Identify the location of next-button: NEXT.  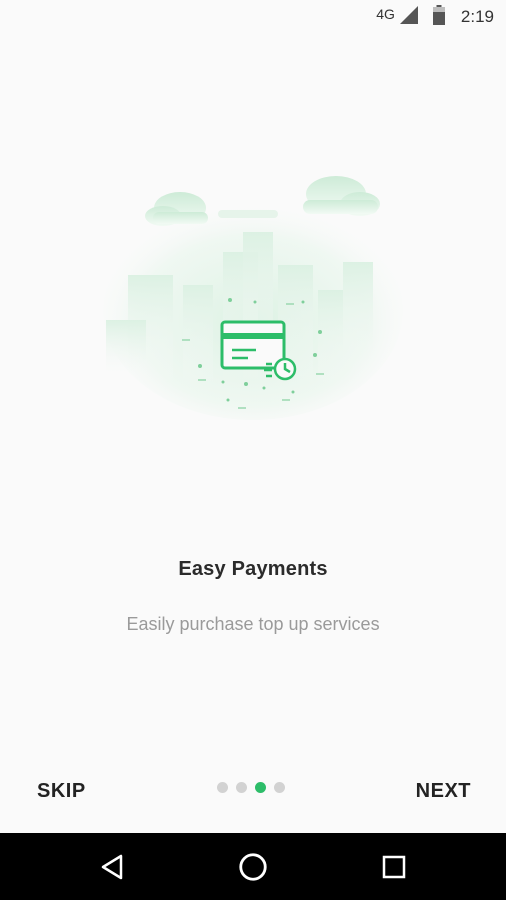
(443, 791).